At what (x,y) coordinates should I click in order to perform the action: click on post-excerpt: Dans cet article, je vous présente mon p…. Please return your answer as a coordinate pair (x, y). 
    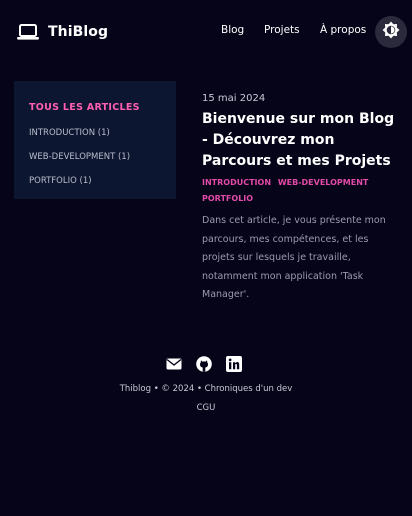
    Looking at the image, I should click on (294, 257).